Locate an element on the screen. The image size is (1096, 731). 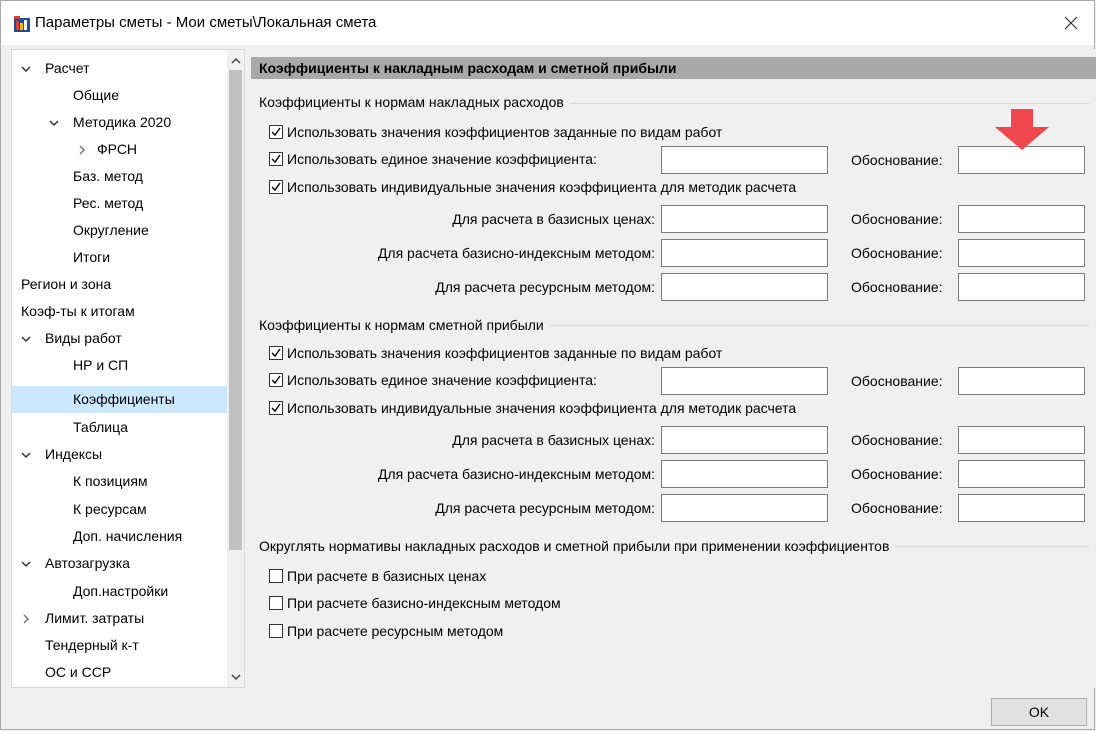
round-check-resource: При расчете ресурсным методом is located at coordinates (386, 631).